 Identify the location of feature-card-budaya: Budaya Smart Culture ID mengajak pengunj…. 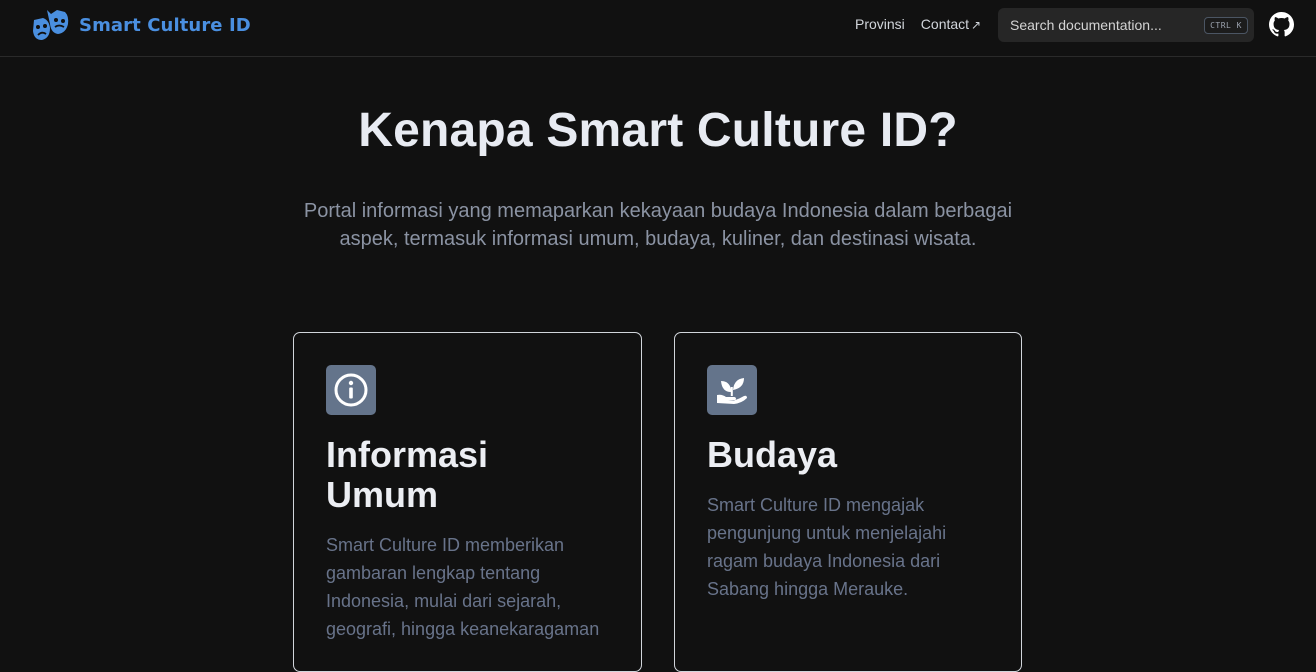
(848, 502).